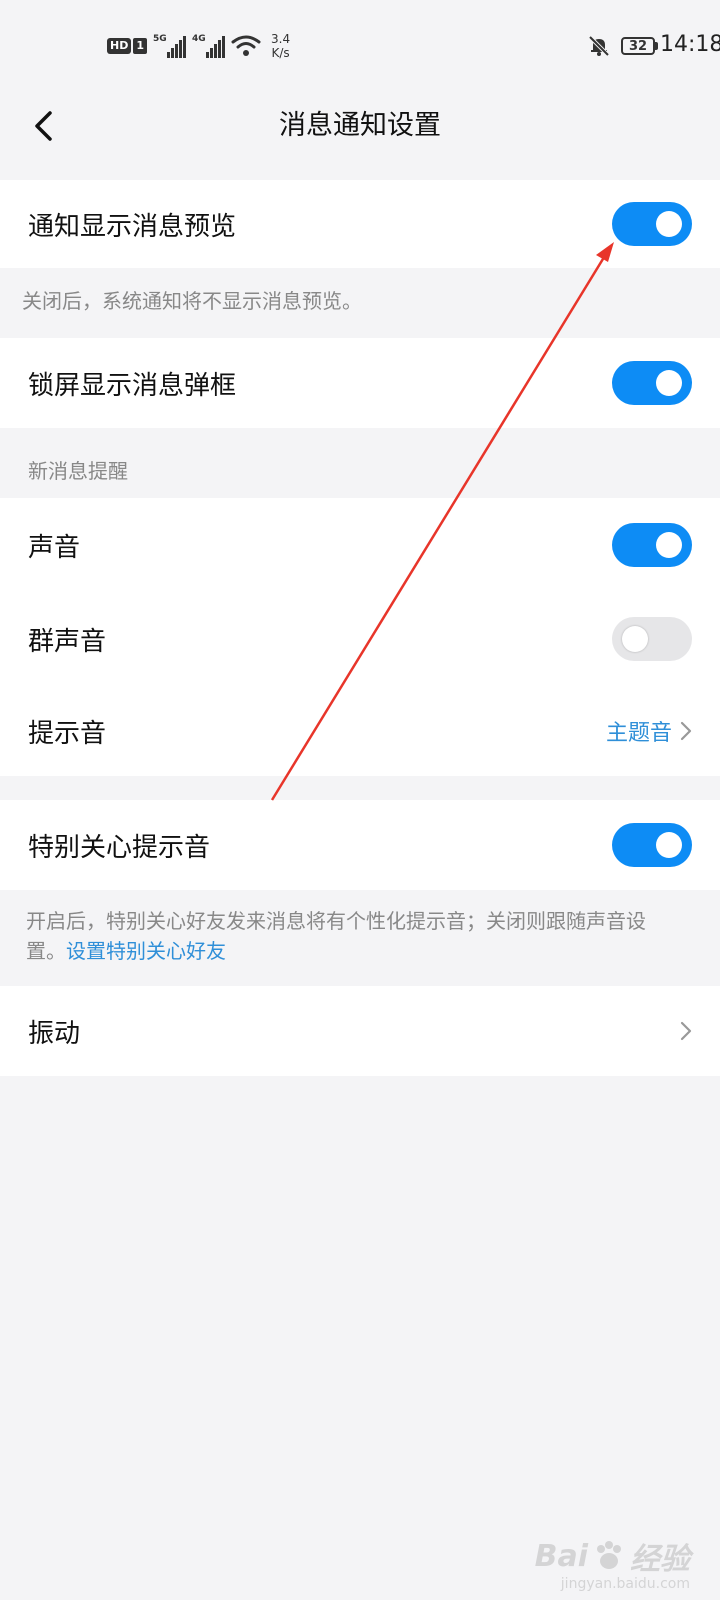 This screenshot has height=1600, width=720. I want to click on sim-label: 1, so click(140, 46).